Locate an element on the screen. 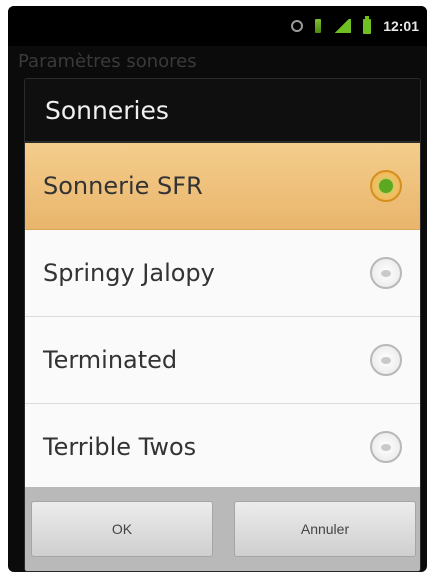 Image resolution: width=435 pixels, height=576 pixels. ringtone-option-label: Terminated is located at coordinates (110, 360).